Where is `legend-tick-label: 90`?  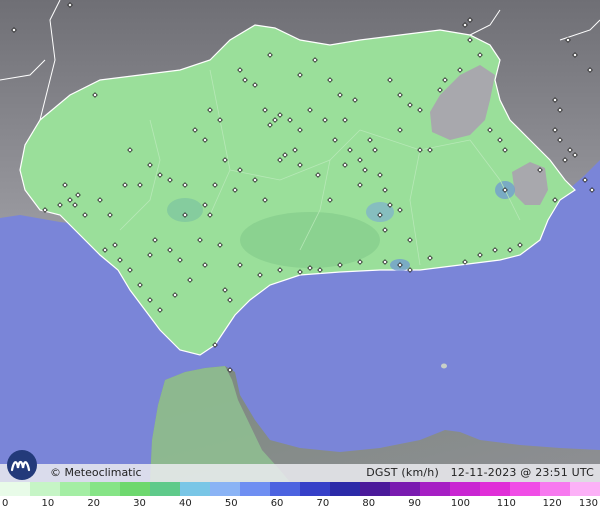 legend-tick-label: 90 is located at coordinates (414, 503).